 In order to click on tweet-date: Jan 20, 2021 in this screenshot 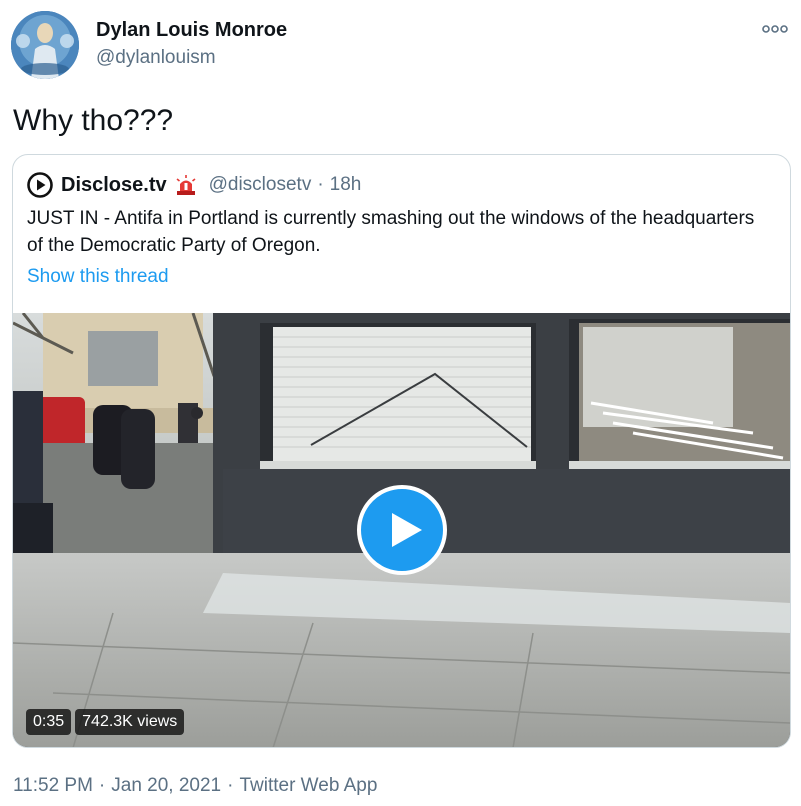, I will do `click(166, 785)`.